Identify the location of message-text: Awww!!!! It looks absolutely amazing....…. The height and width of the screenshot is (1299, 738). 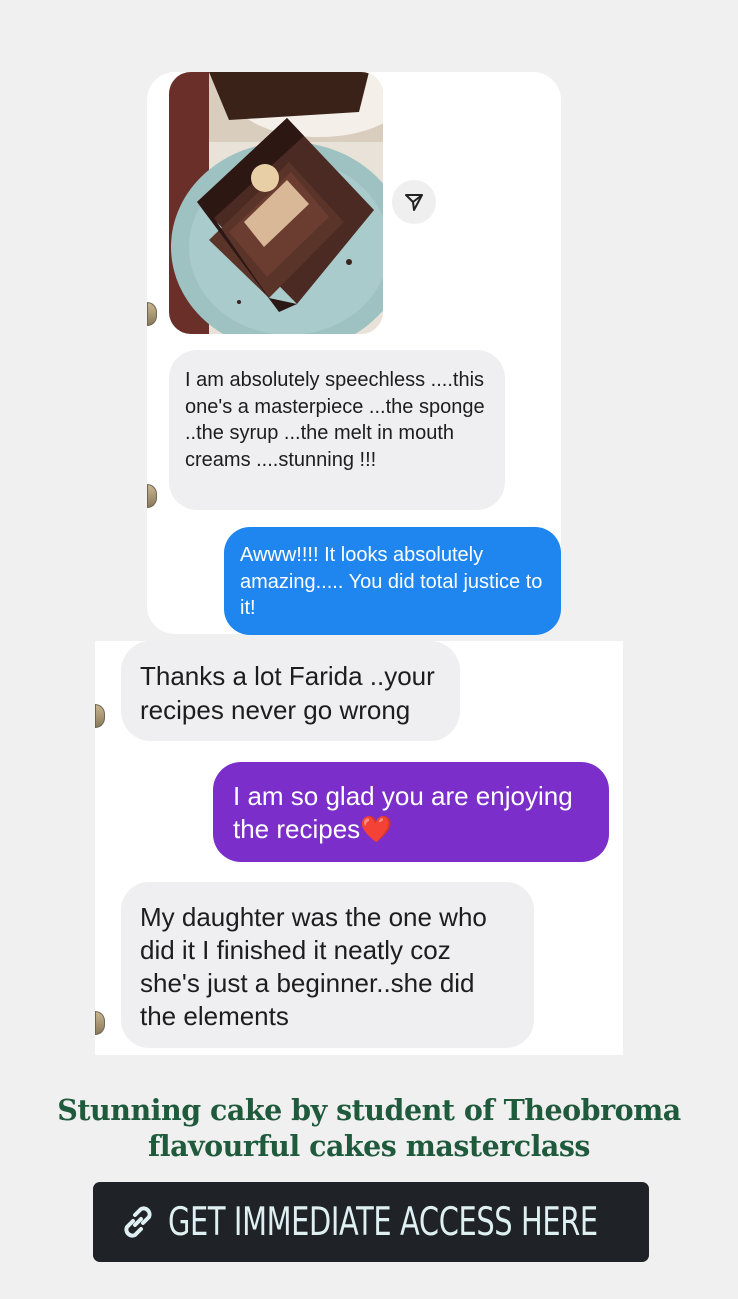
(391, 581).